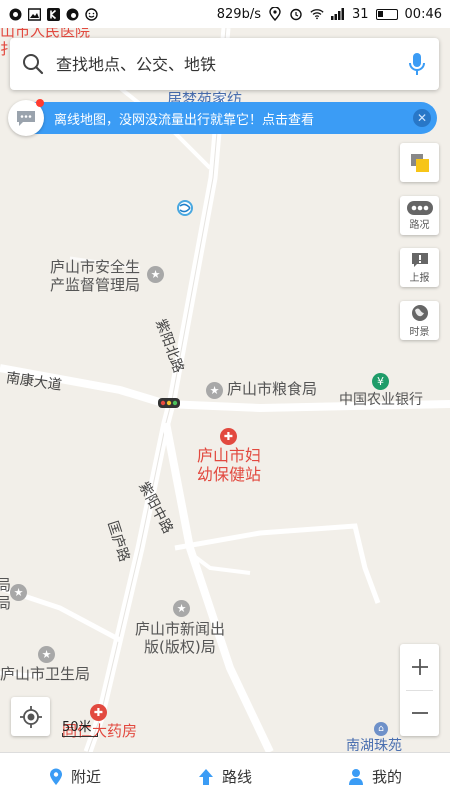  I want to click on search-icon, so click(33, 64).